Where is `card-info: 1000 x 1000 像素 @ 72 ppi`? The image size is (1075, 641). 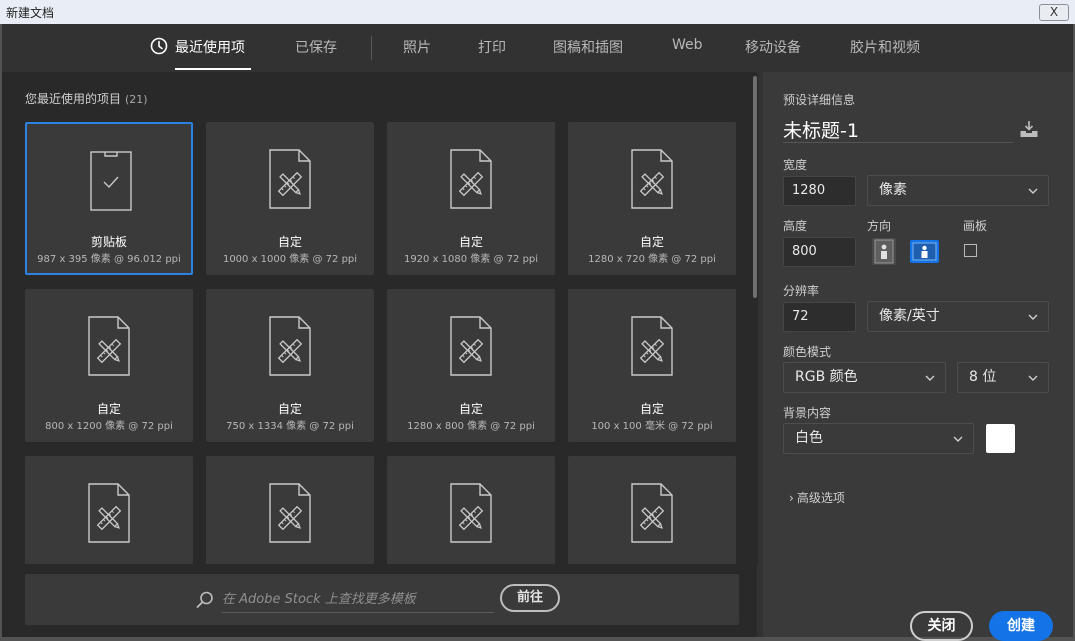 card-info: 1000 x 1000 像素 @ 72 ppi is located at coordinates (290, 259).